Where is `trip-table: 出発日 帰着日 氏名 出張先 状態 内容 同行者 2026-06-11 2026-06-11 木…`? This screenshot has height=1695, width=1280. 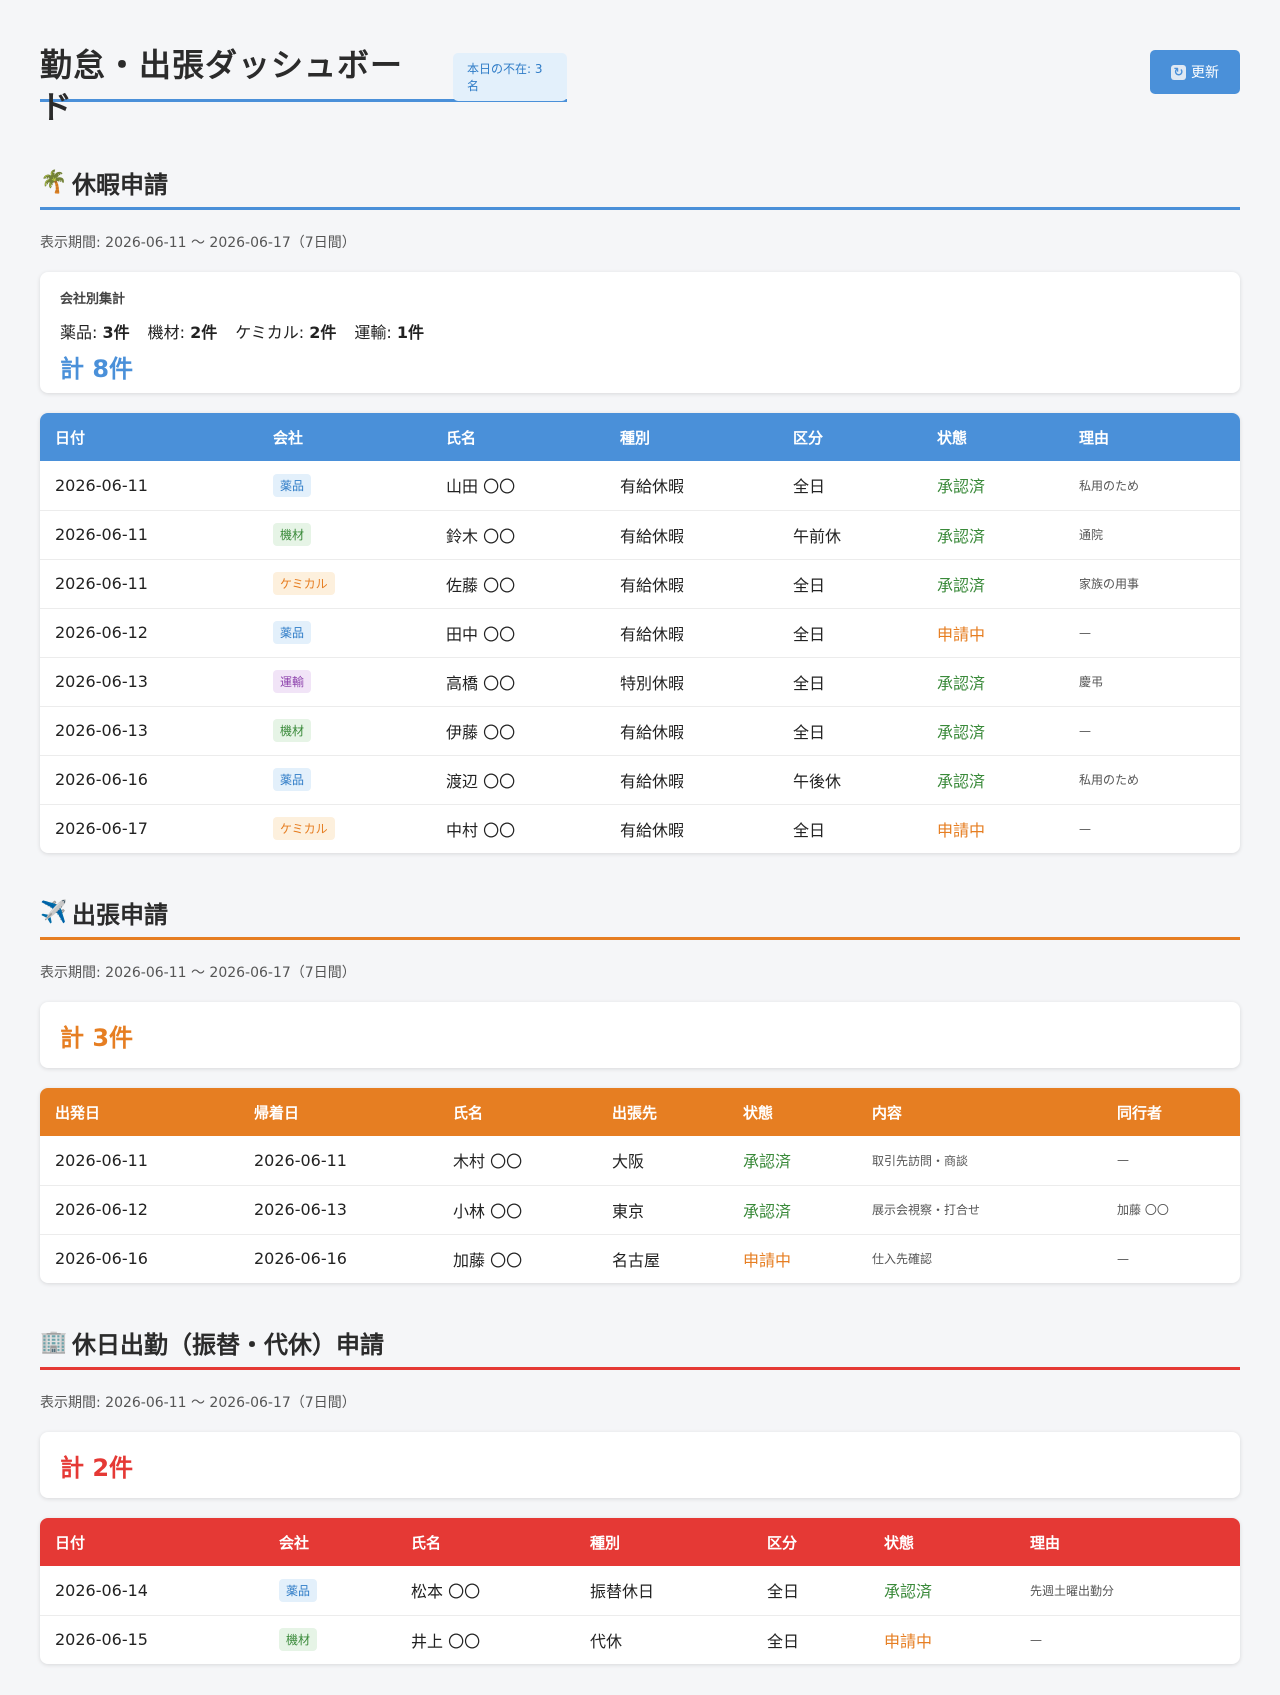
trip-table: 出発日 帰着日 氏名 出張先 状態 内容 同行者 2026-06-11 2026-06-11 木… is located at coordinates (640, 1185).